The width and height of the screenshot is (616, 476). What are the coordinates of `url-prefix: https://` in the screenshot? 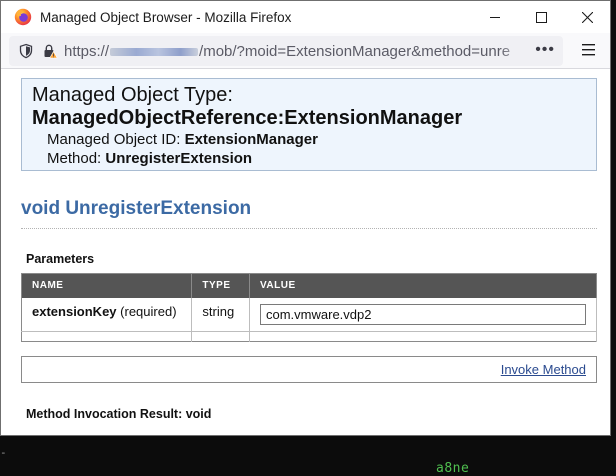 It's located at (87, 51).